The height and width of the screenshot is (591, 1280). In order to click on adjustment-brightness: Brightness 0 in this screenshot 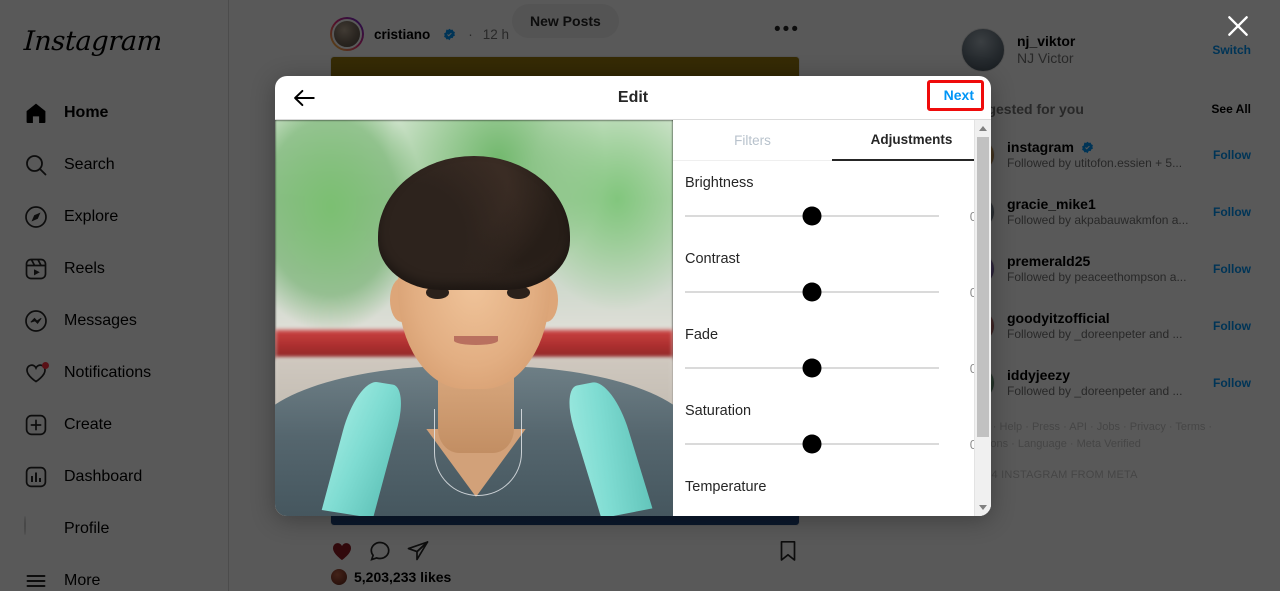, I will do `click(831, 199)`.